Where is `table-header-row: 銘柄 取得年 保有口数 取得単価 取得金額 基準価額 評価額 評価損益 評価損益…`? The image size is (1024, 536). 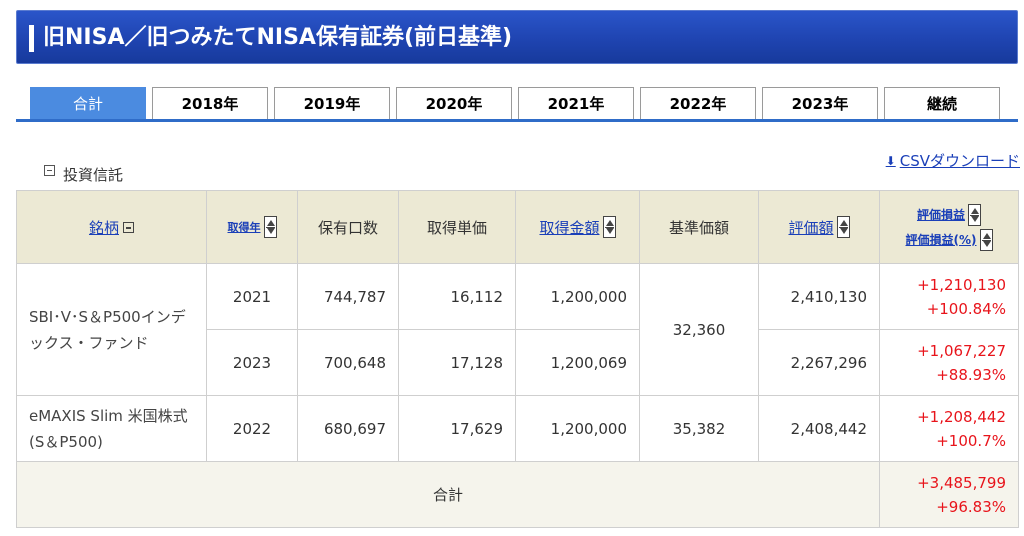 table-header-row: 銘柄 取得年 保有口数 取得単価 取得金額 基準価額 評価額 評価損益 評価損益… is located at coordinates (517, 227).